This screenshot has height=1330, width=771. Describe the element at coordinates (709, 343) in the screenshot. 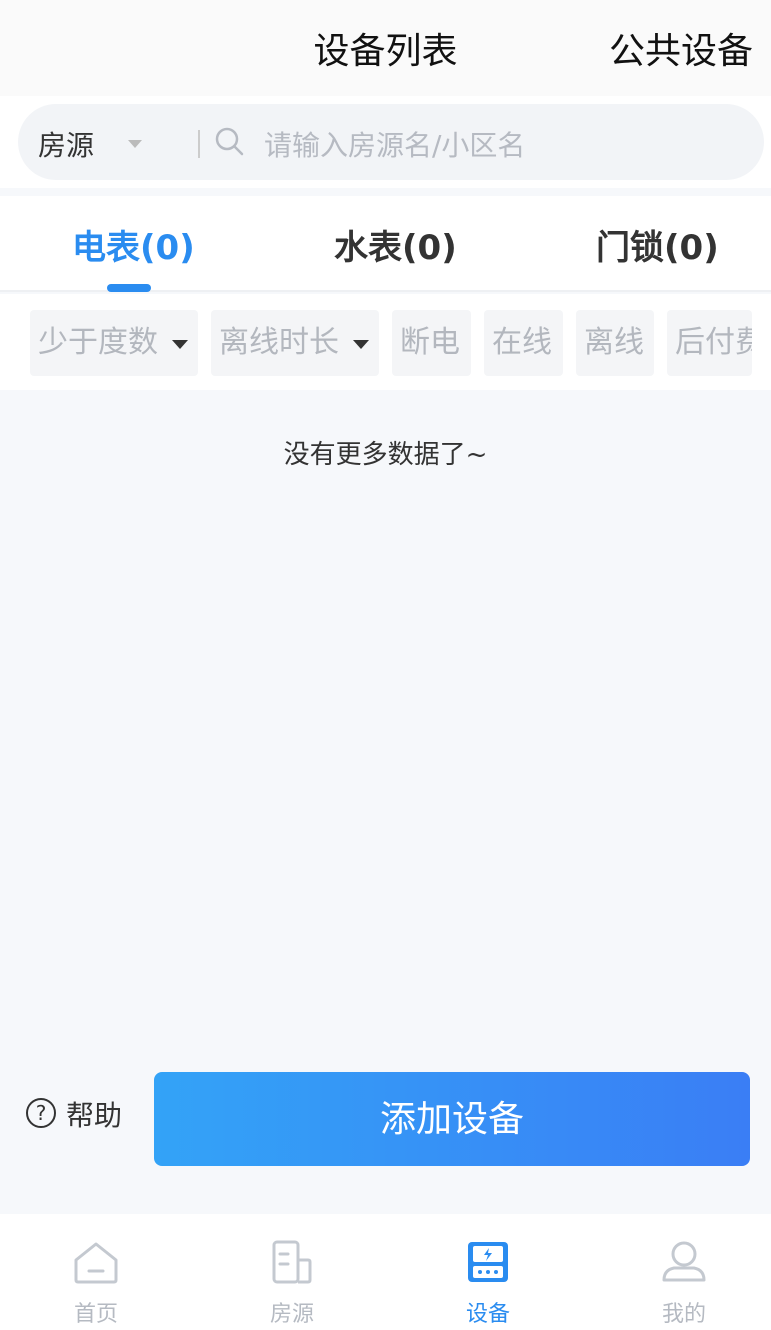

I see `filter-postpaid: 后付费` at that location.